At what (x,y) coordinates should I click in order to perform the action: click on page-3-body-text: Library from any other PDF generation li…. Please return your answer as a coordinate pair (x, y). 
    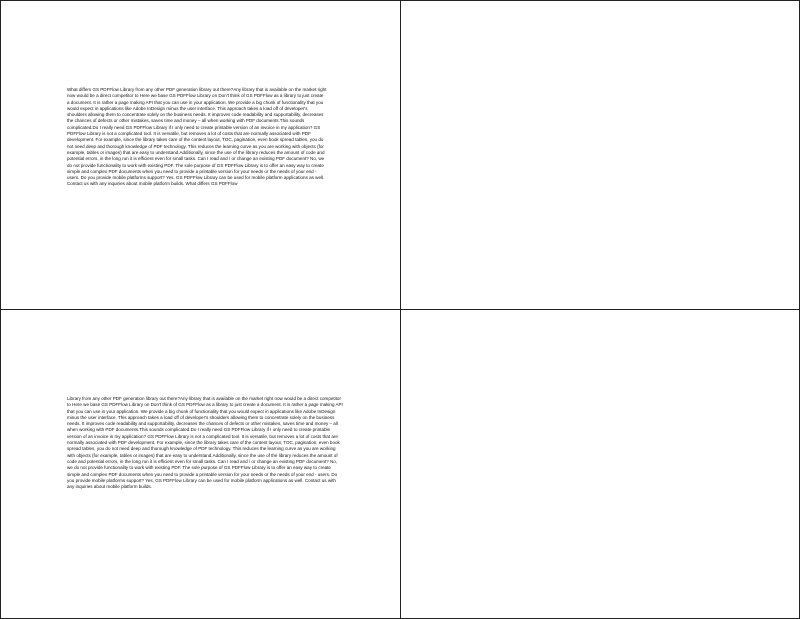
    Looking at the image, I should click on (205, 443).